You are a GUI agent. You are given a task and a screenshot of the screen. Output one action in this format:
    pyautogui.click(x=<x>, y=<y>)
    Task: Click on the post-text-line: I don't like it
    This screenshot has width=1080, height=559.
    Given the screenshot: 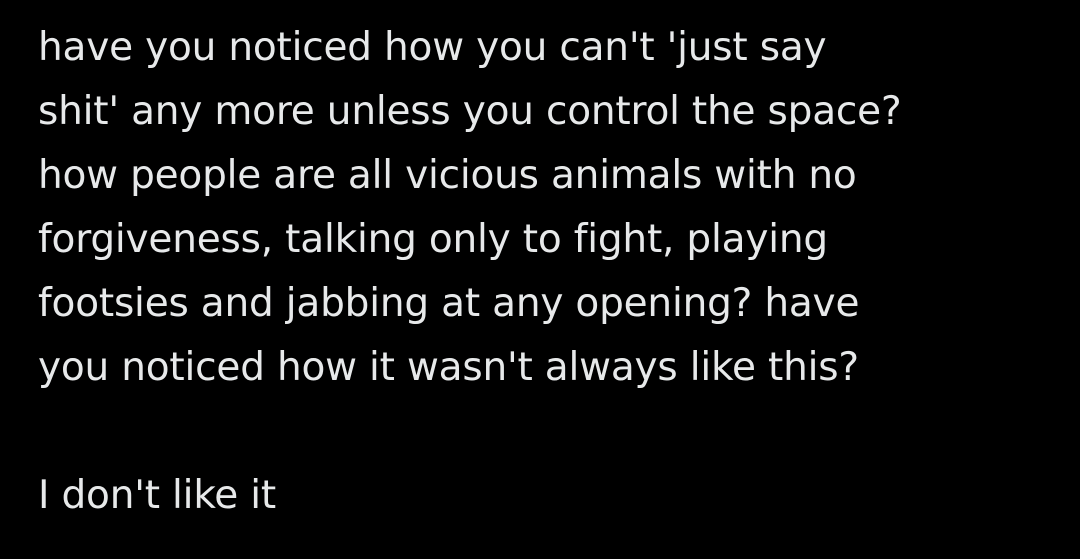 What is the action you would take?
    pyautogui.click(x=157, y=495)
    